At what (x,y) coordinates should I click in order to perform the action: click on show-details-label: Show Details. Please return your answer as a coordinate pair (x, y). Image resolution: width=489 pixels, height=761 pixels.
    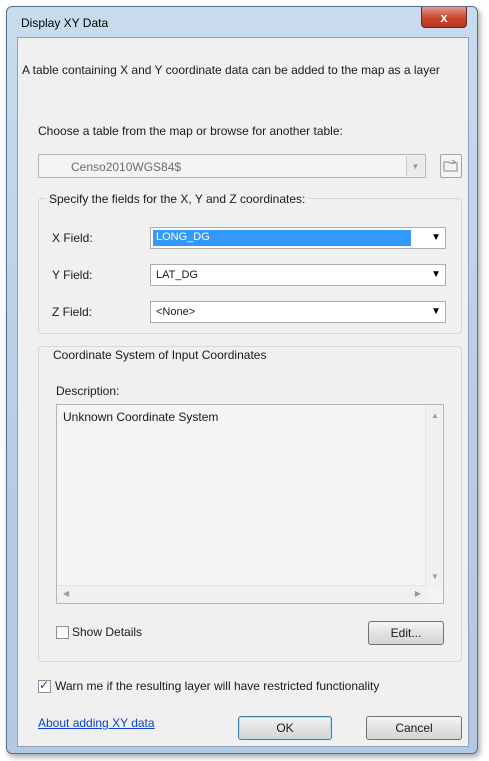
    Looking at the image, I should click on (107, 632).